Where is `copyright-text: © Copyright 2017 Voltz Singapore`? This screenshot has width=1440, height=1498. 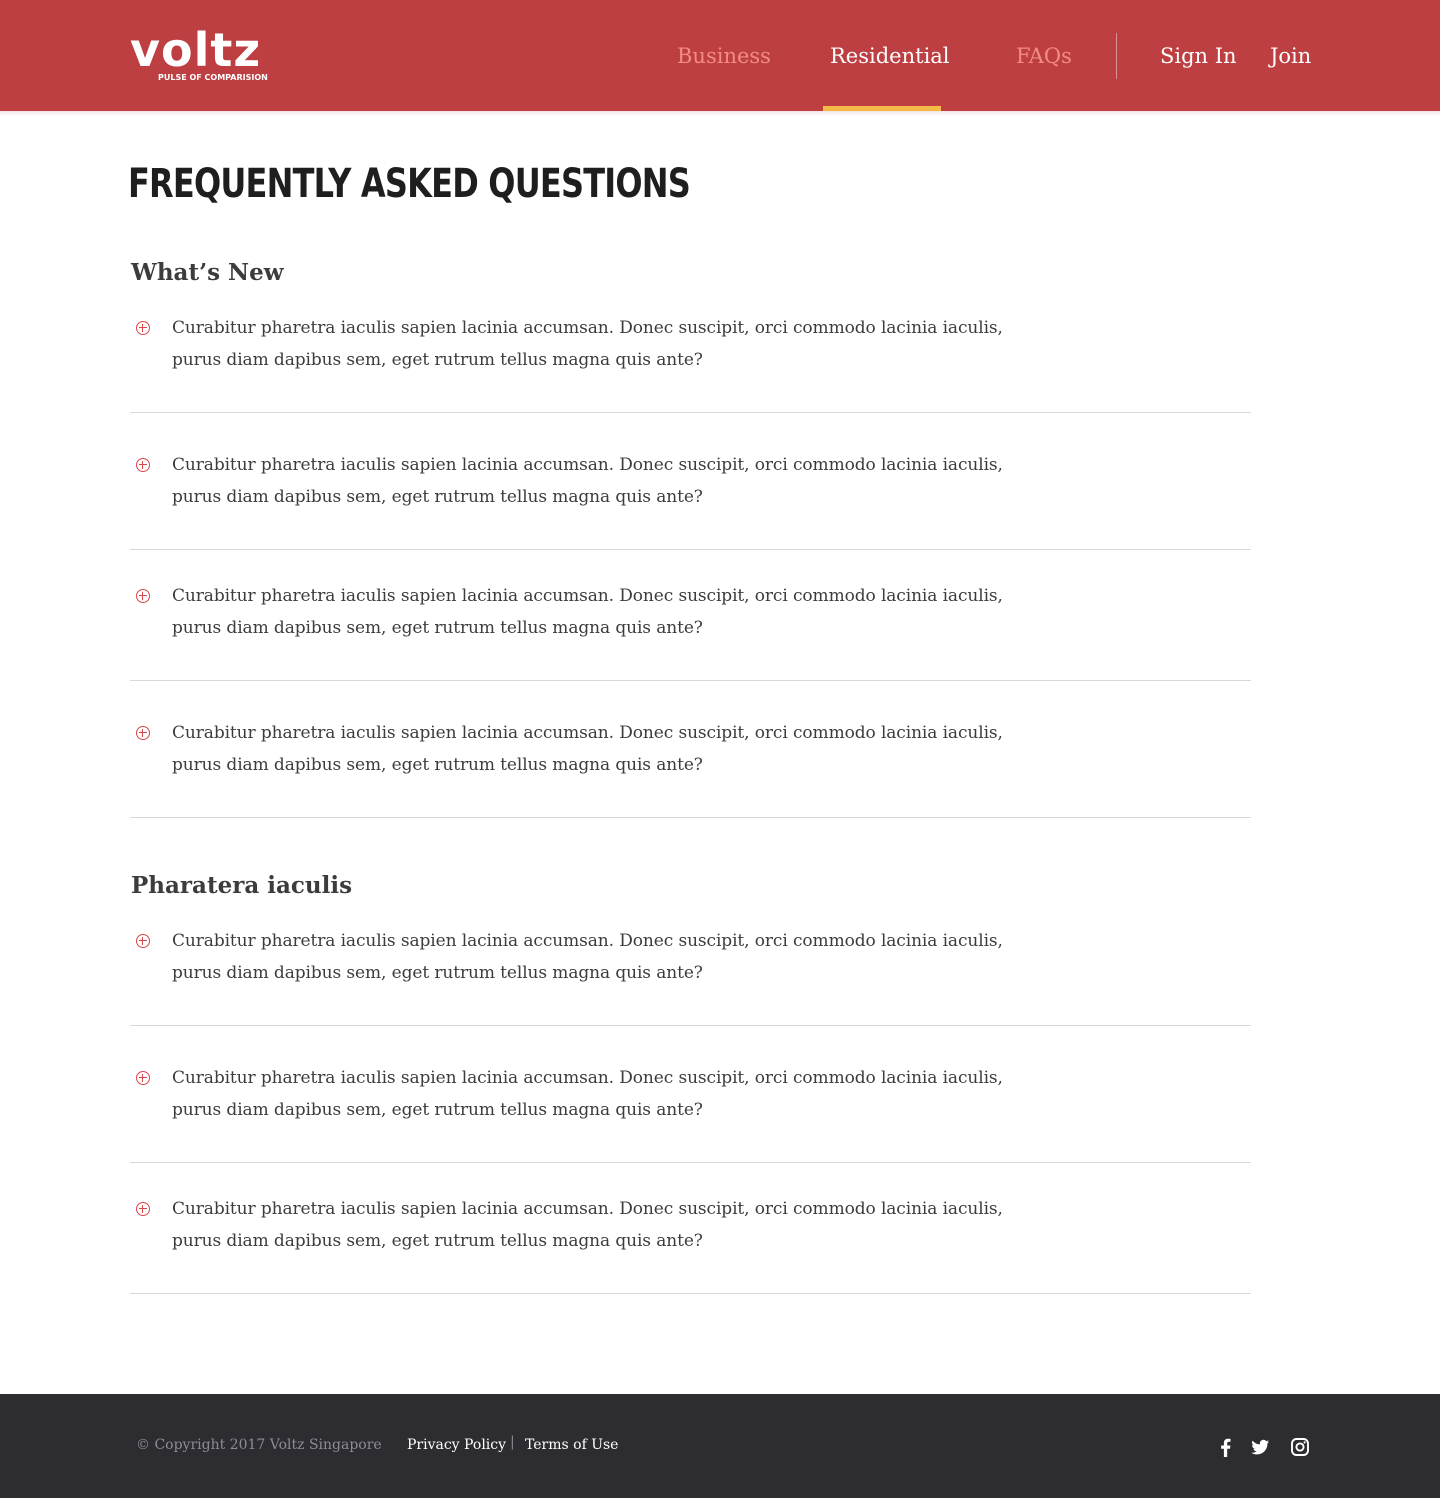
copyright-text: © Copyright 2017 Voltz Singapore is located at coordinates (259, 1445).